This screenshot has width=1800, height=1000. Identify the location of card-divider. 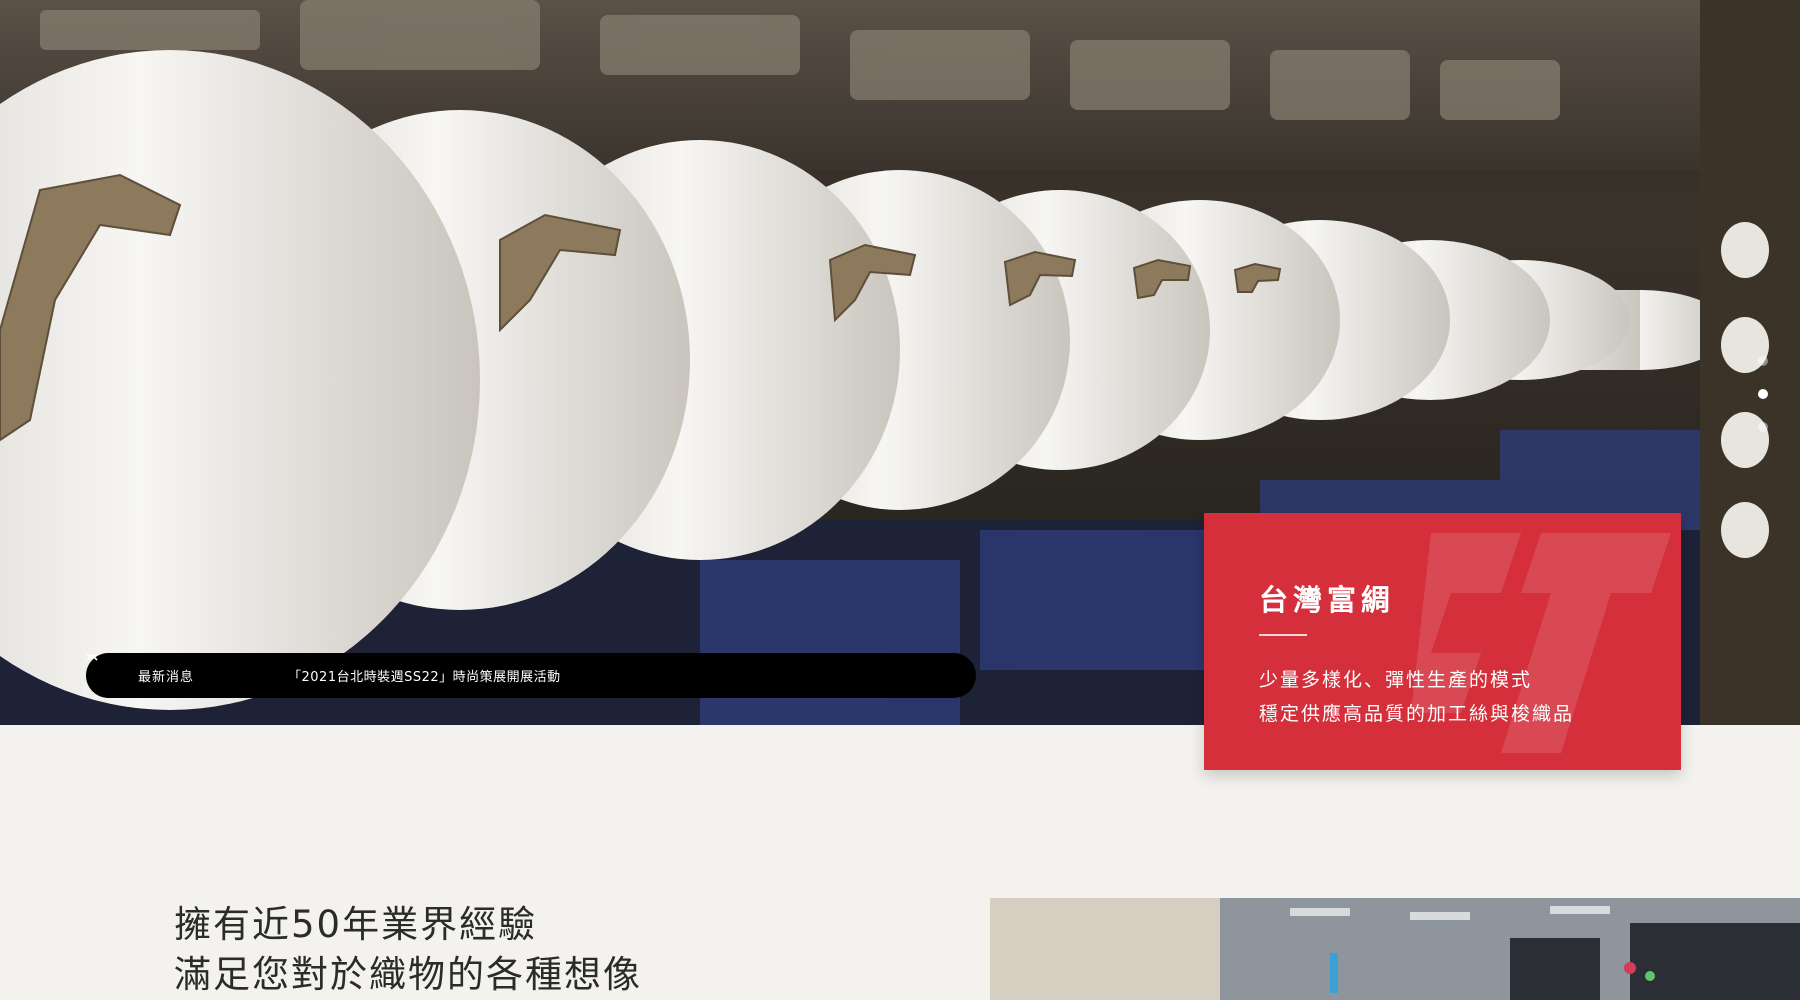
(1283, 635).